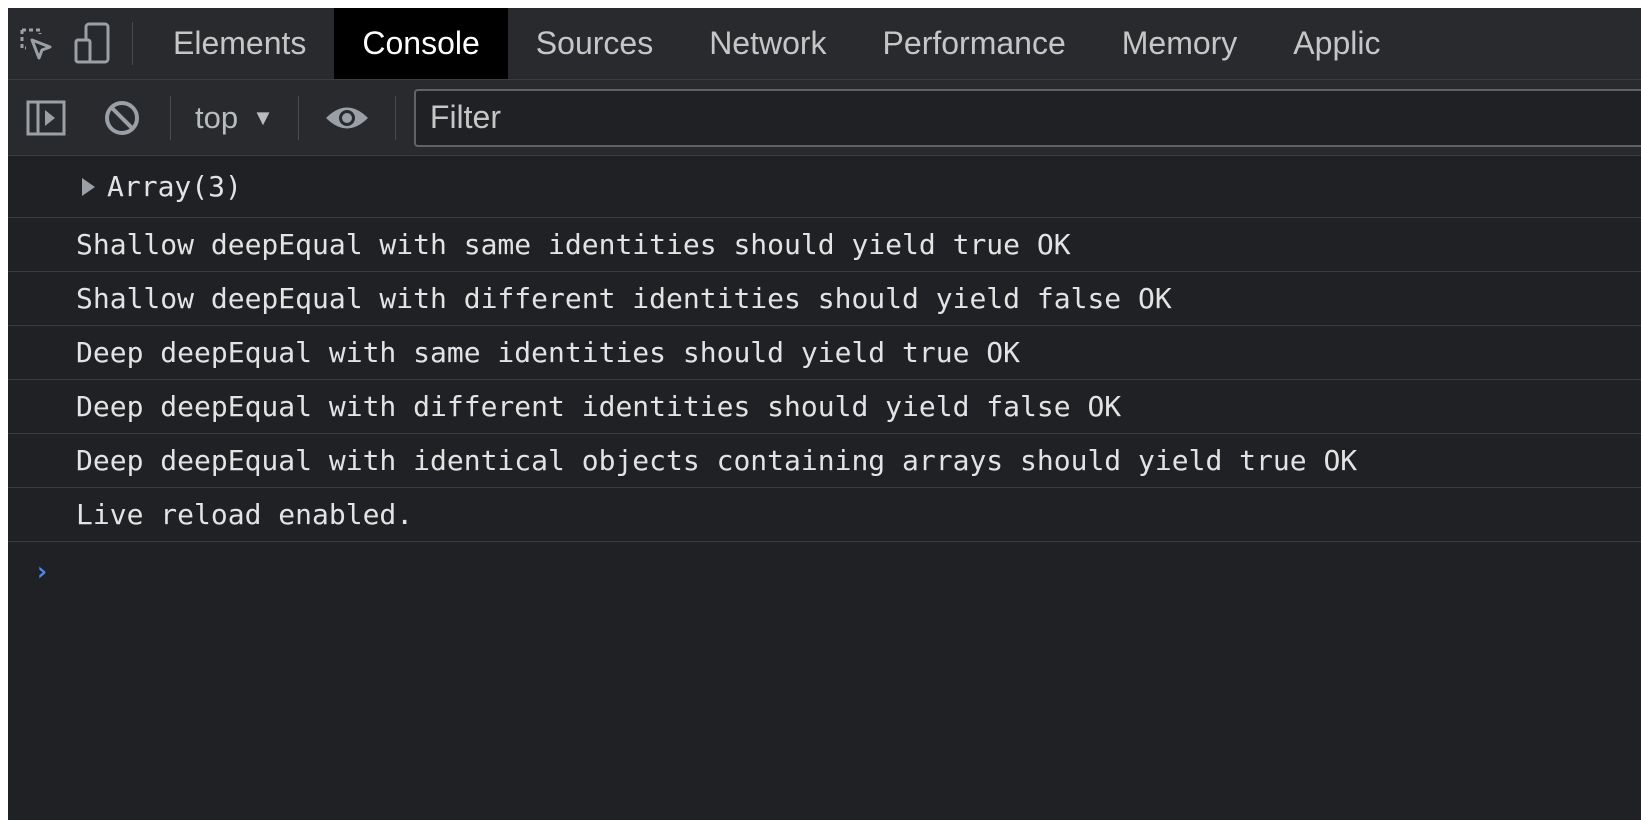 The height and width of the screenshot is (820, 1641). What do you see at coordinates (421, 43) in the screenshot?
I see `tab-console: Console` at bounding box center [421, 43].